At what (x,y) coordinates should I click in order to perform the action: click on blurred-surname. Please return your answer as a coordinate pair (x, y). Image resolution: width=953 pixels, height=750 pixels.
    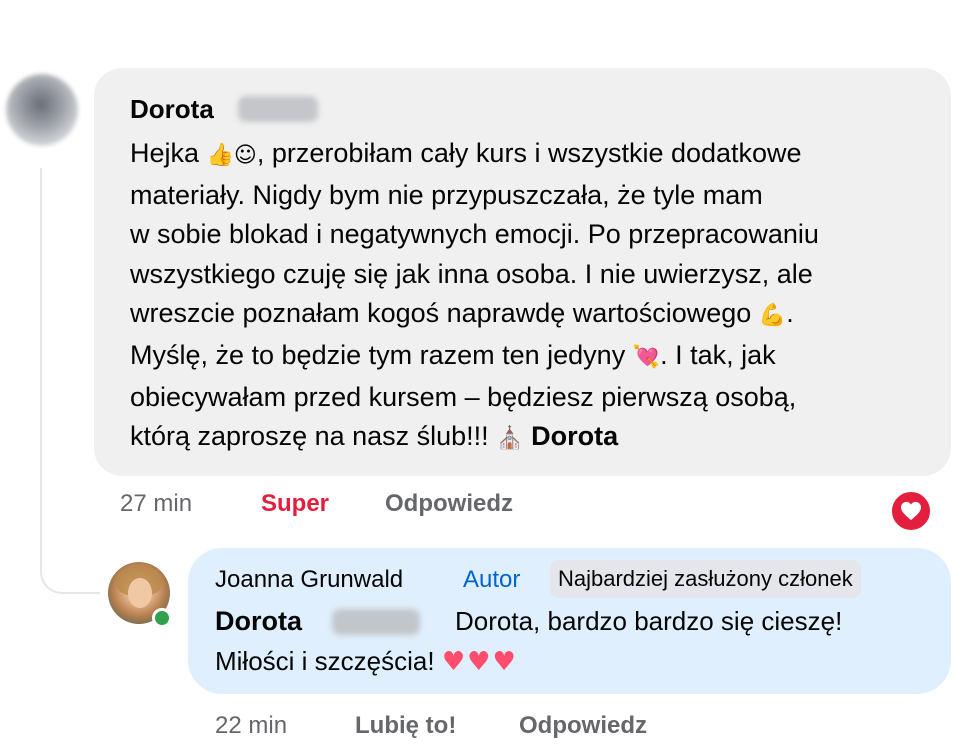
    Looking at the image, I should click on (278, 109).